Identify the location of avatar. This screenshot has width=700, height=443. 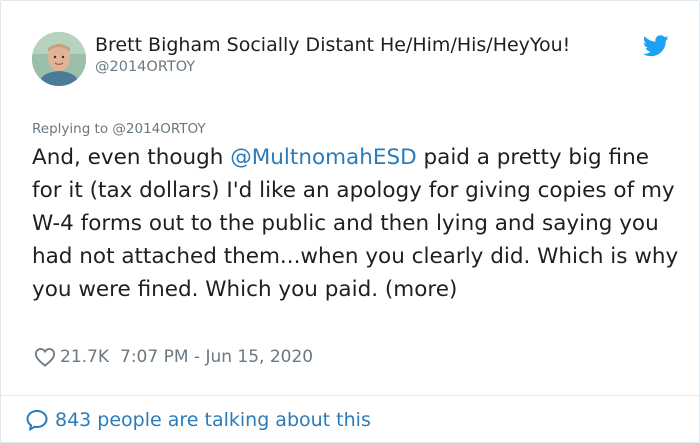
(59, 59).